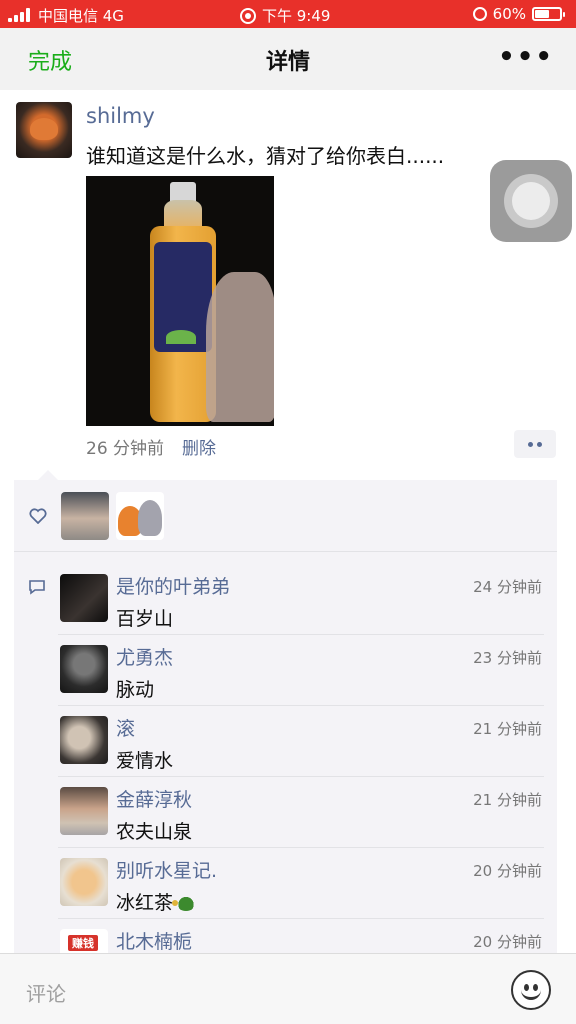  What do you see at coordinates (301, 599) in the screenshot?
I see `comment-item: 是你的叶弟弟 24 分钟前 百岁山` at bounding box center [301, 599].